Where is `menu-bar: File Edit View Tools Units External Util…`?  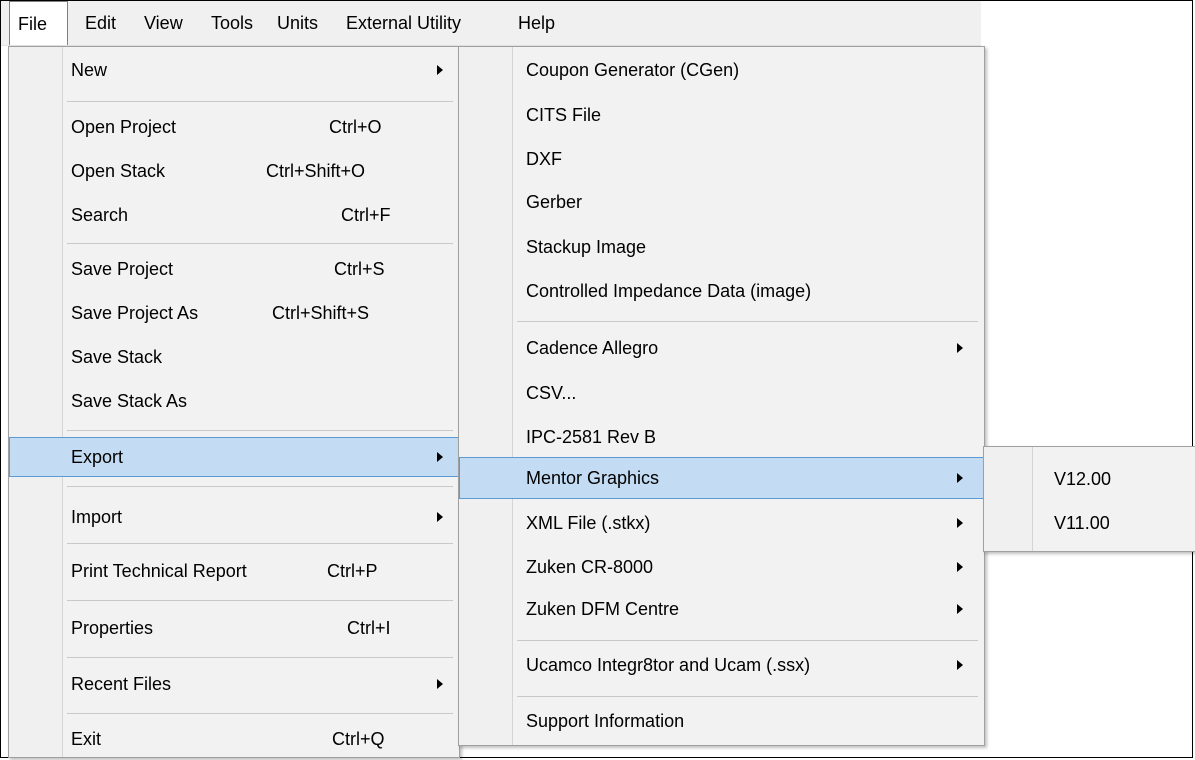 menu-bar: File Edit View Tools Units External Util… is located at coordinates (491, 23).